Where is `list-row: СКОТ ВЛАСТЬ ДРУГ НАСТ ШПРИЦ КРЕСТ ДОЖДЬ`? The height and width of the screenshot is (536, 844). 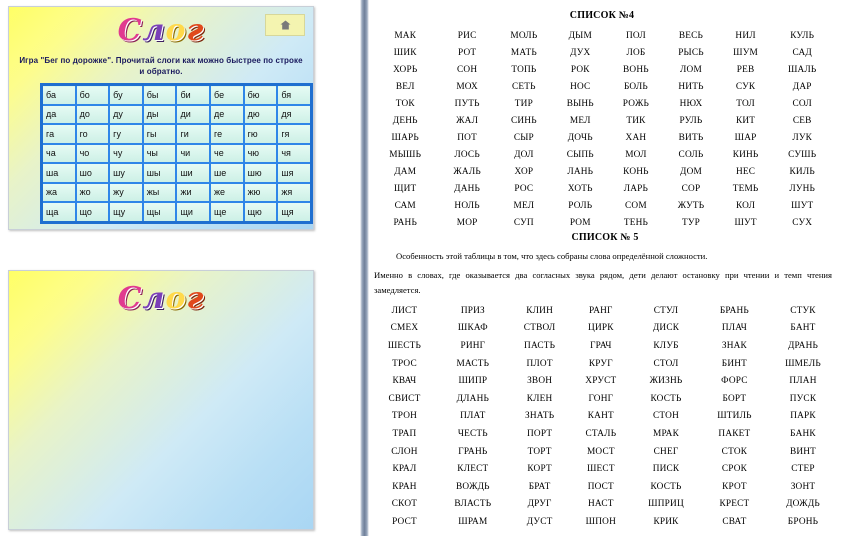 list-row: СКОТ ВЛАСТЬ ДРУГ НАСТ ШПРИЦ КРЕСТ ДОЖДЬ is located at coordinates (605, 505).